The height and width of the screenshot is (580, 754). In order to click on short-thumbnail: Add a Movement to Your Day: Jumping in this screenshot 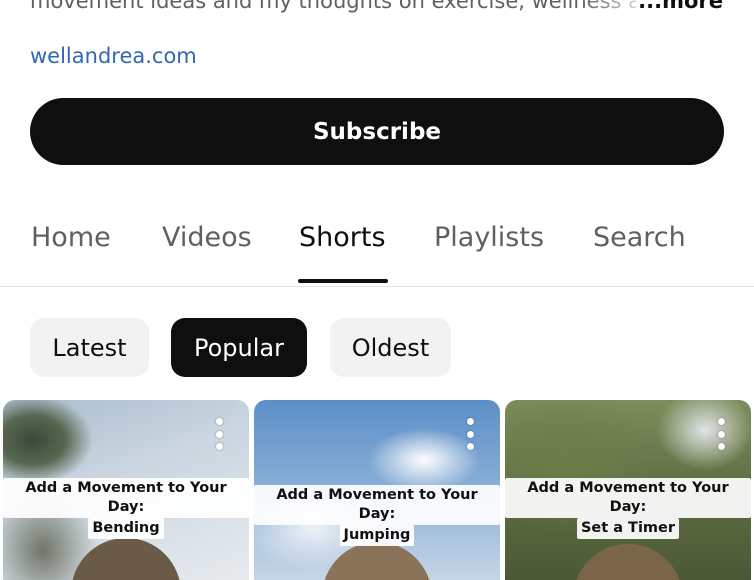, I will do `click(377, 490)`.